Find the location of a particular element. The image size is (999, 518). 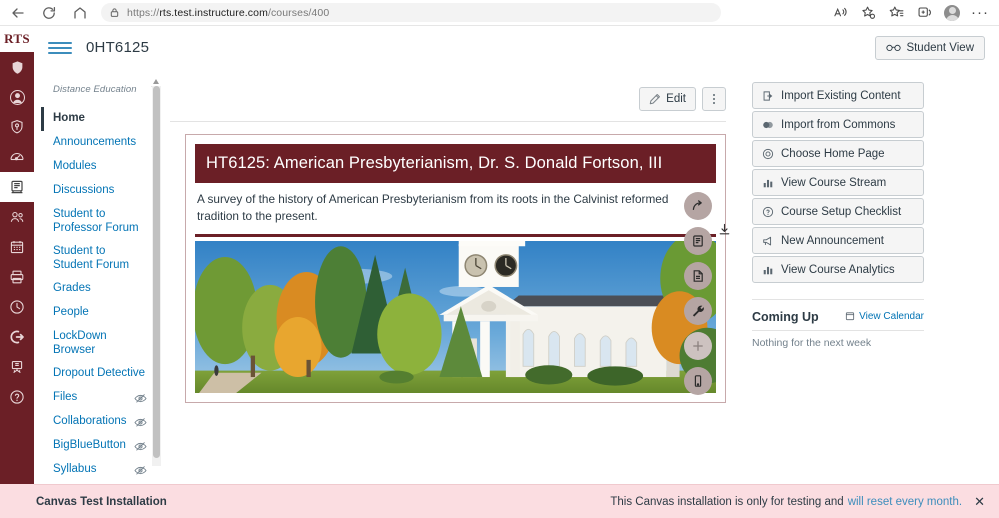

document-icon is located at coordinates (698, 276).